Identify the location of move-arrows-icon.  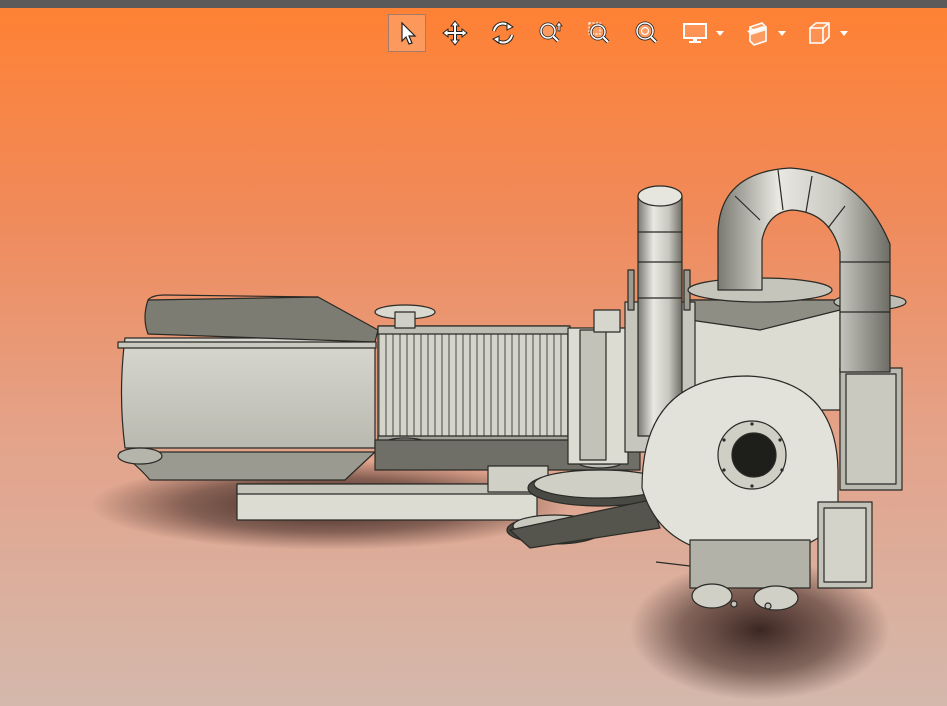
(455, 33).